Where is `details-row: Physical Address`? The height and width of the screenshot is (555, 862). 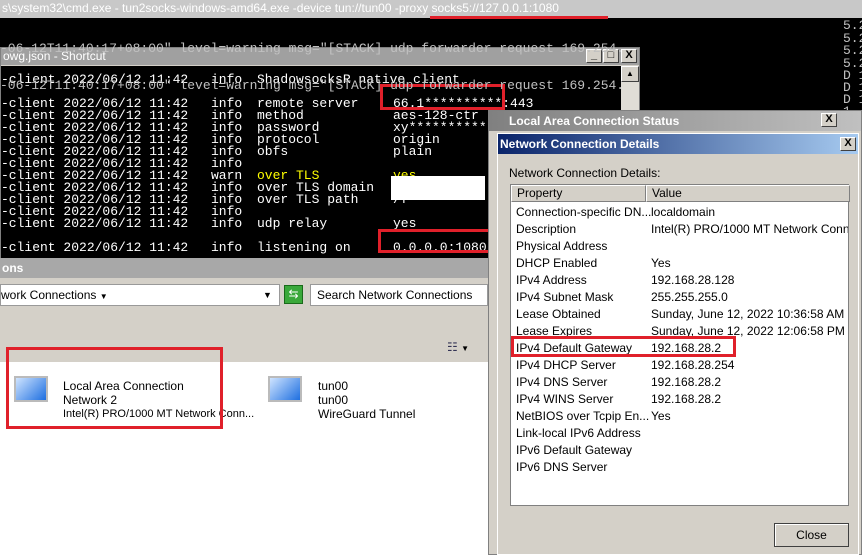
details-row: Physical Address is located at coordinates (679, 246).